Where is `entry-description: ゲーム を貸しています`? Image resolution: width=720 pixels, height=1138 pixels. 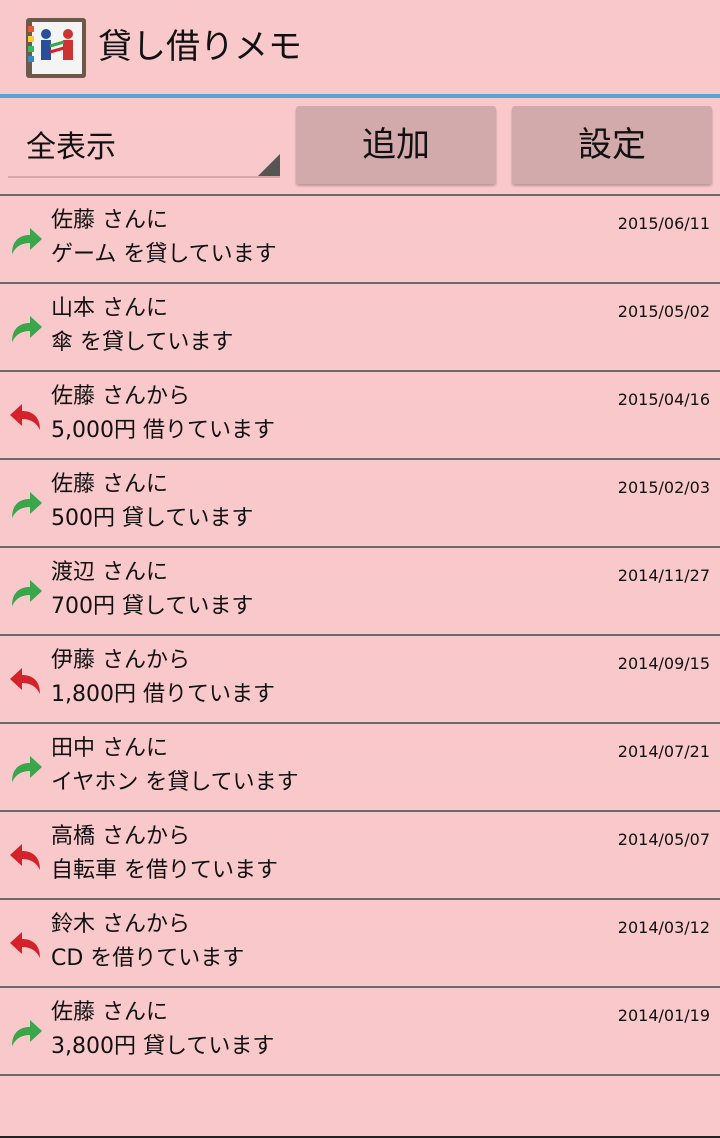
entry-description: ゲーム を貸しています is located at coordinates (164, 254).